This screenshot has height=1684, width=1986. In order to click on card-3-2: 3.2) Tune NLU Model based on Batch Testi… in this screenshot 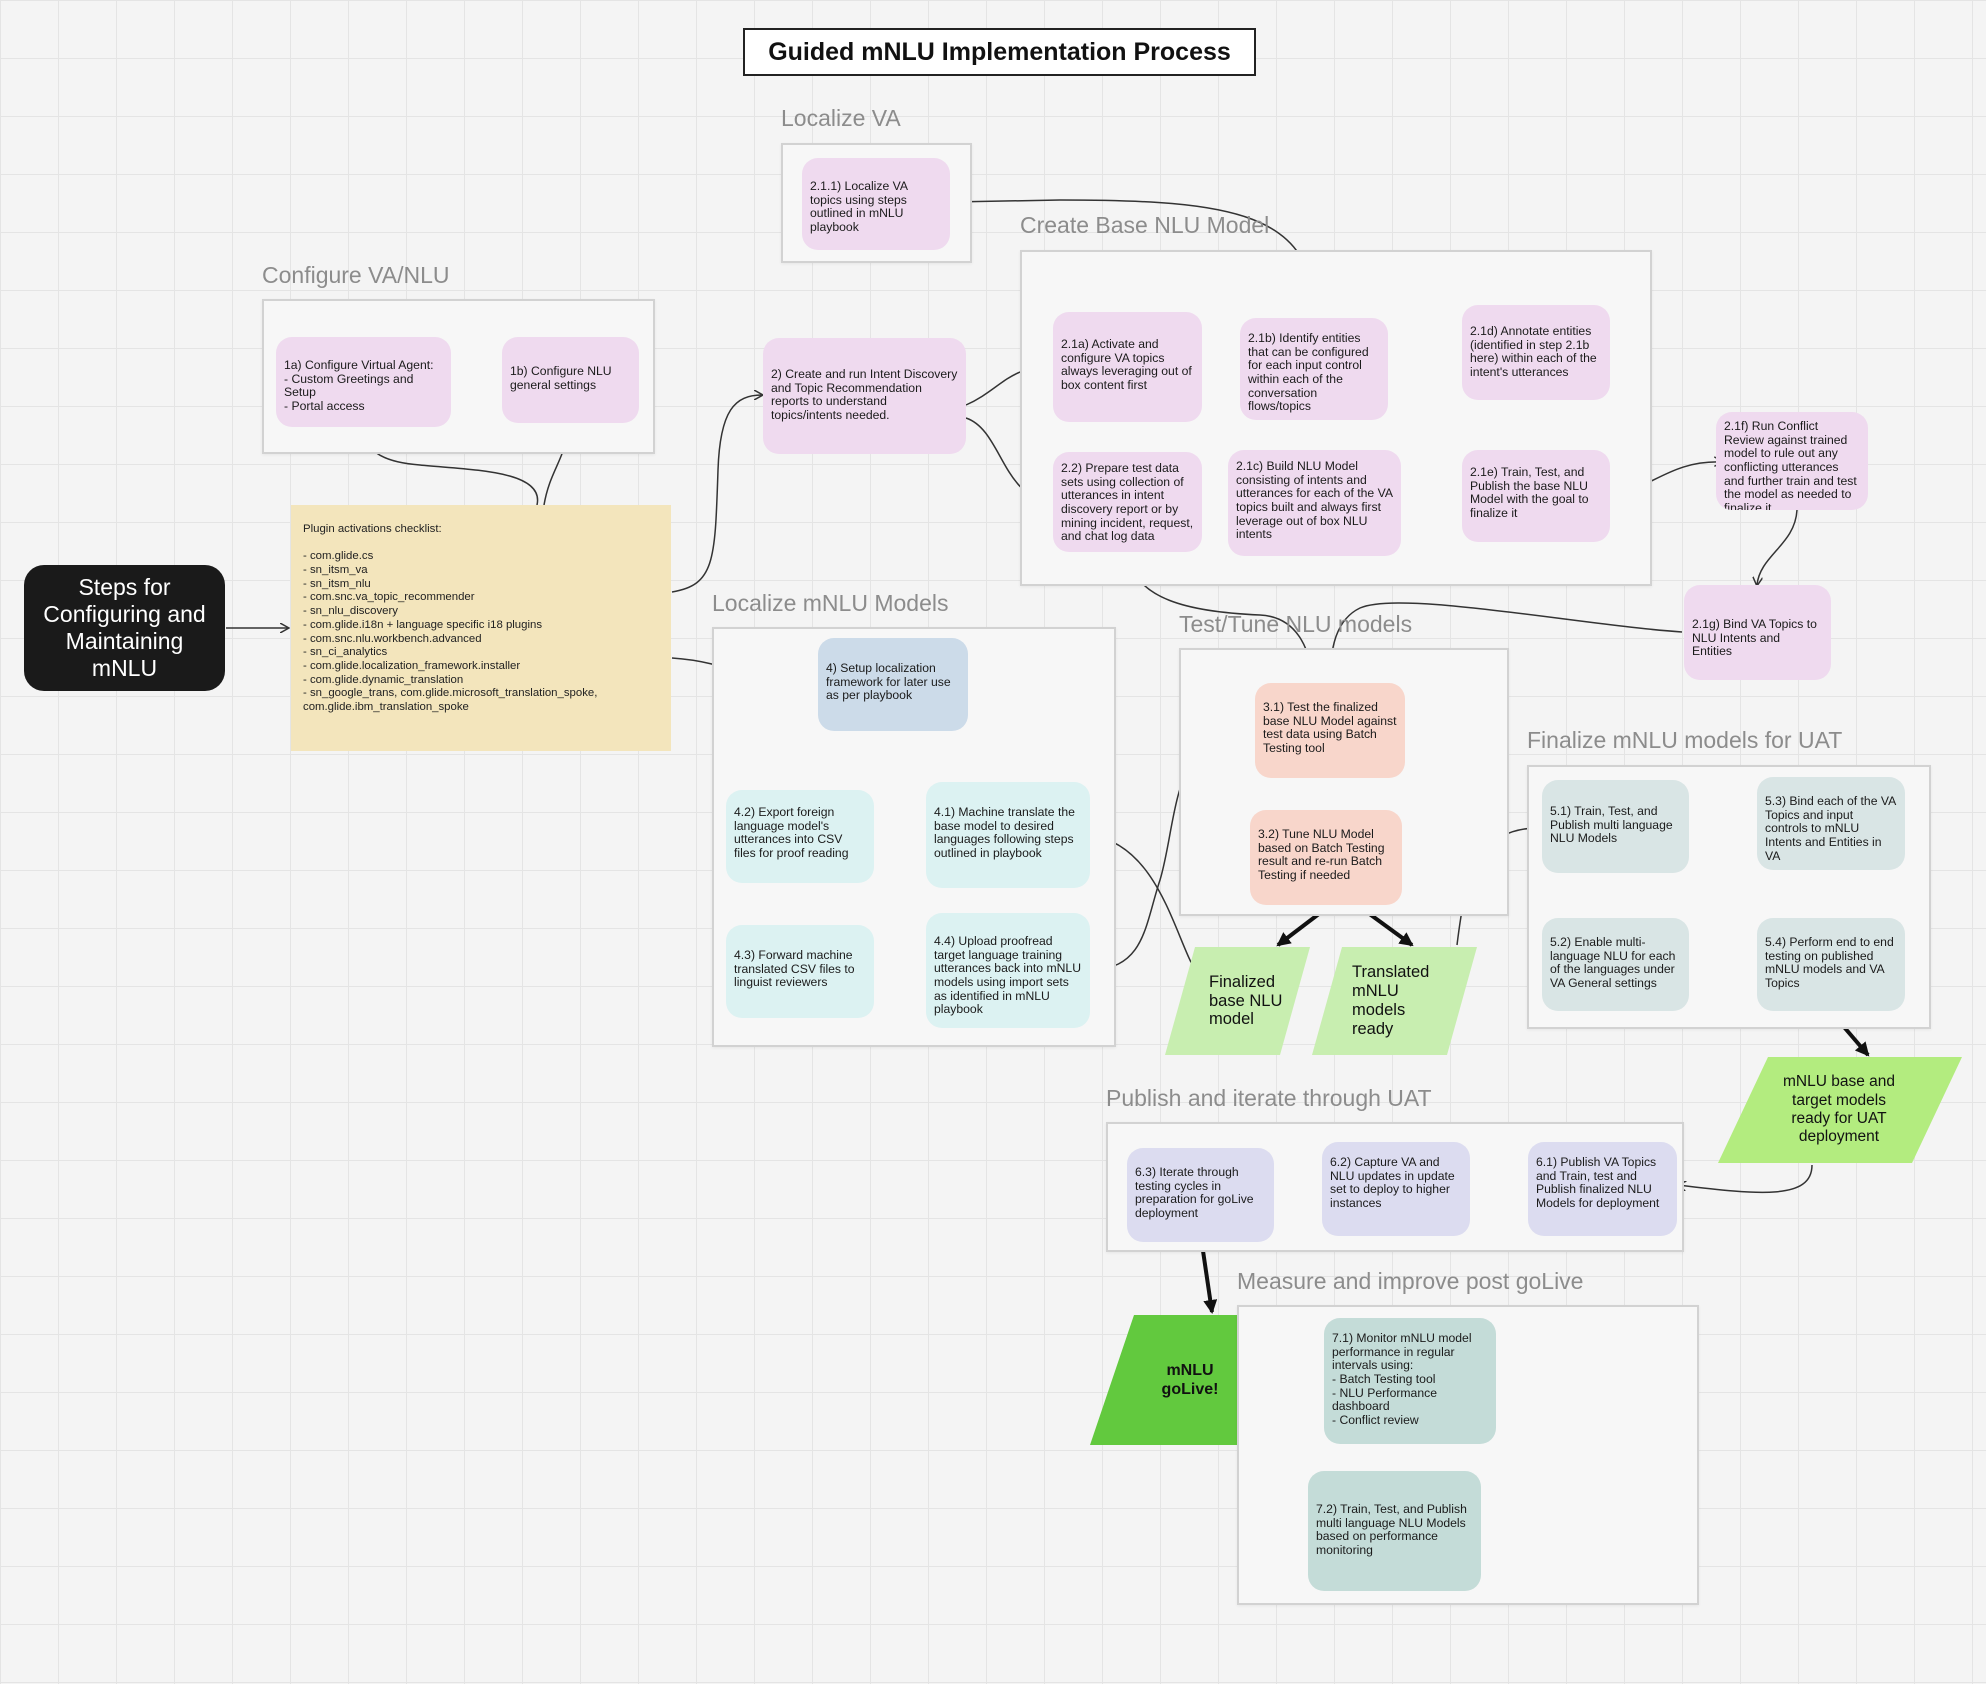, I will do `click(1326, 857)`.